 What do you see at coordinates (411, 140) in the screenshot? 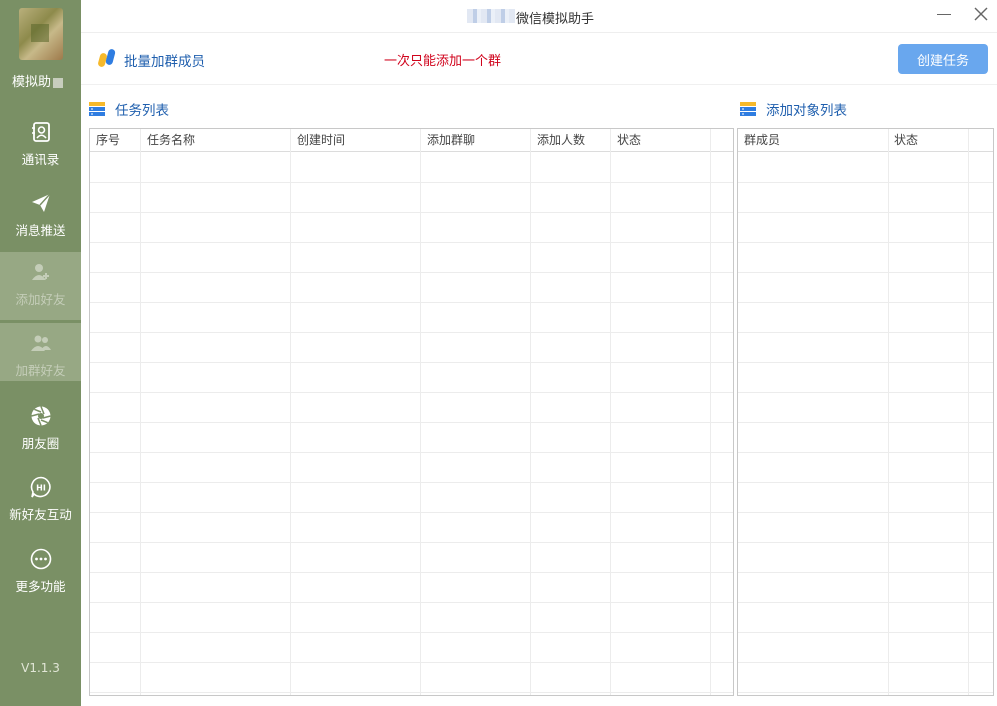
I see `task-table-header: 序号 任务名称 创建时间 添加群聊 添加人数 状态` at bounding box center [411, 140].